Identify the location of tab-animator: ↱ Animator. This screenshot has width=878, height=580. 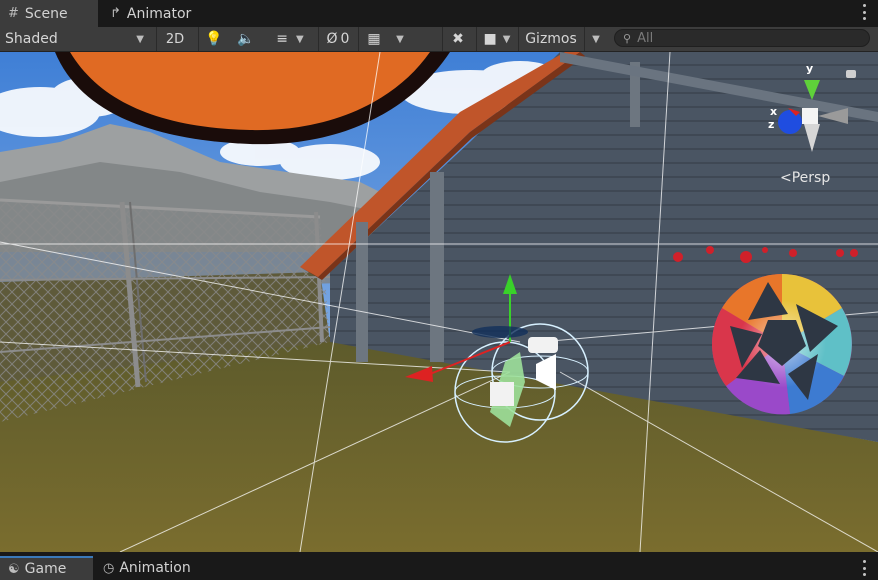
(149, 13).